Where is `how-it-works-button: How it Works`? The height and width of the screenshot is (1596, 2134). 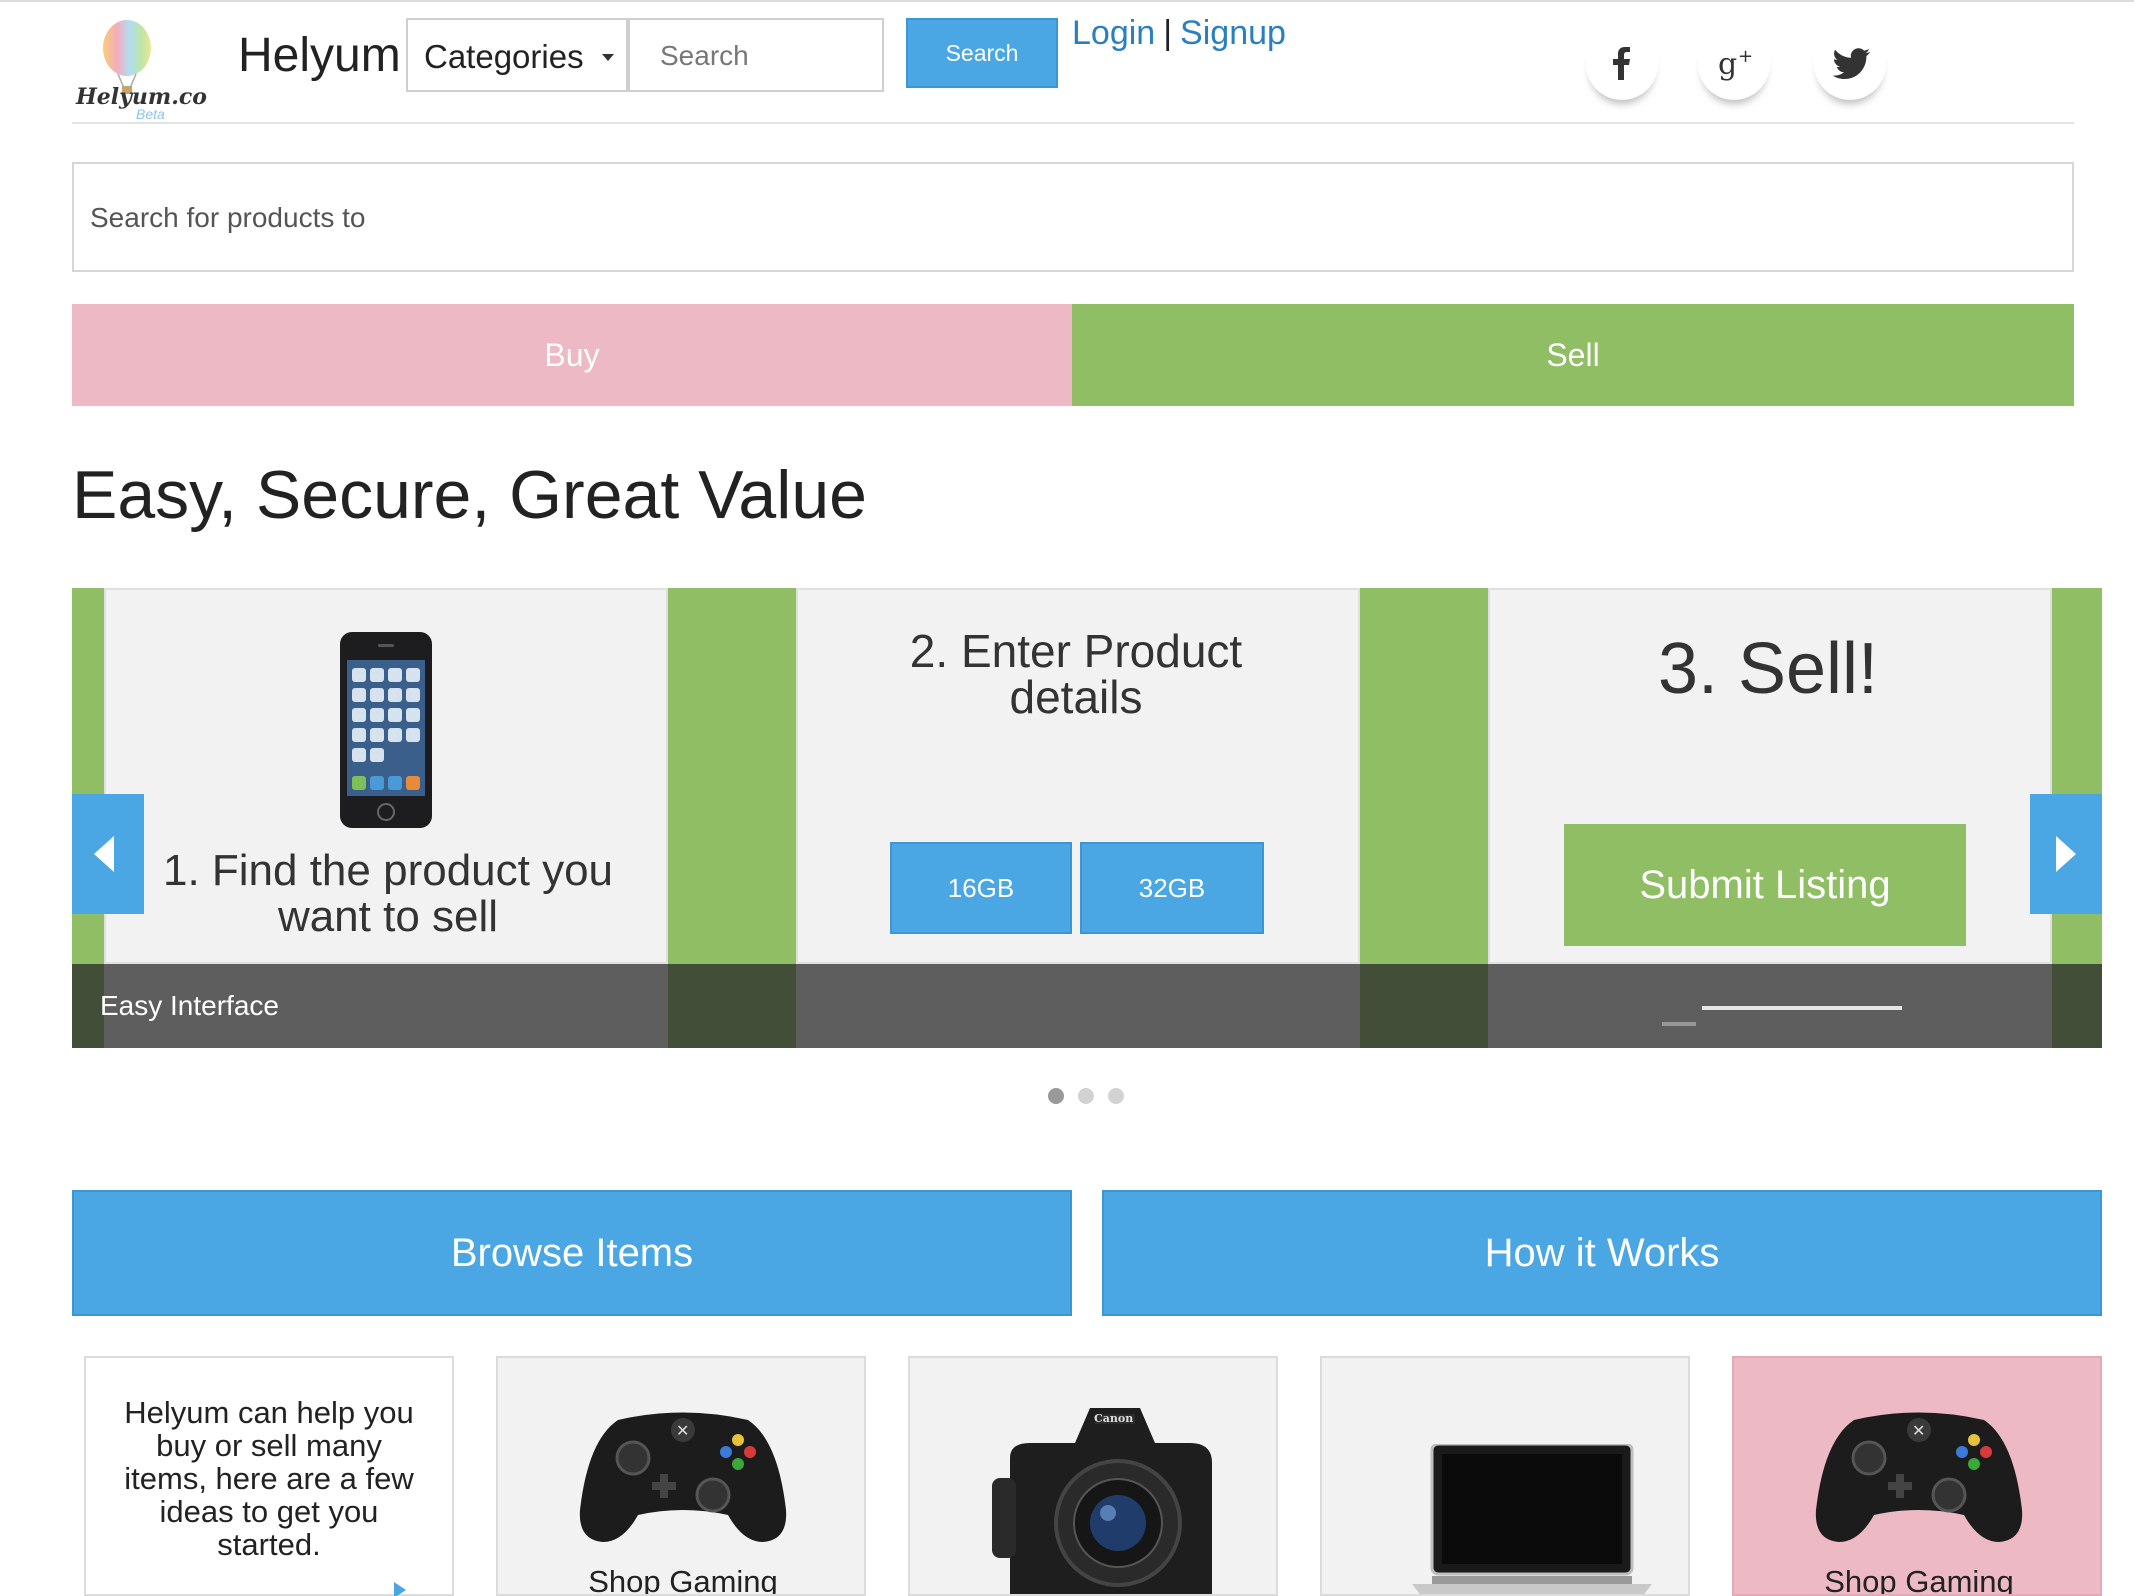
how-it-works-button: How it Works is located at coordinates (1602, 1253).